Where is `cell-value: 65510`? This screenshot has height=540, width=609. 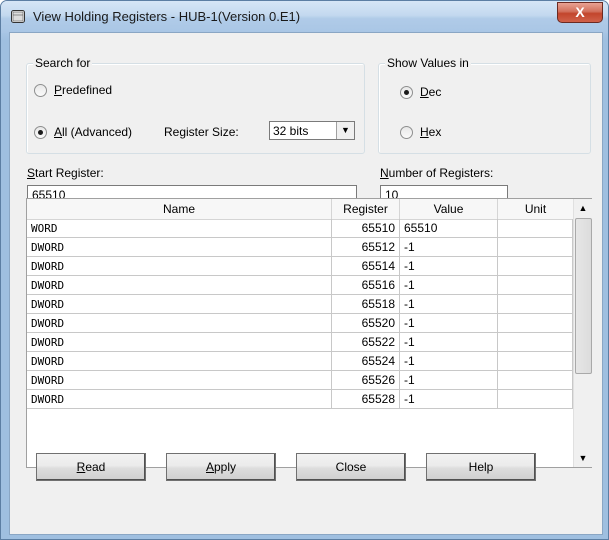
cell-value: 65510 is located at coordinates (449, 228).